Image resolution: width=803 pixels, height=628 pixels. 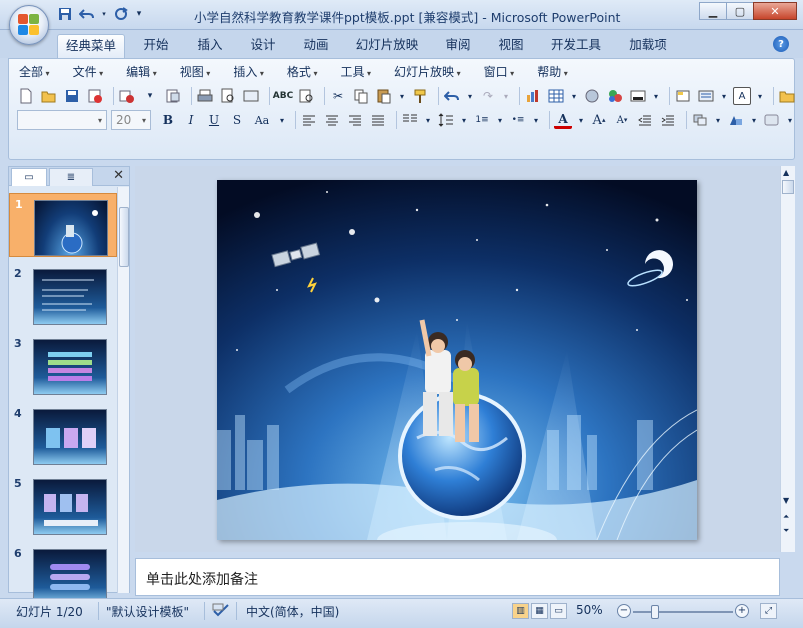 What do you see at coordinates (263, 46) in the screenshot?
I see `tab-design: 设计` at bounding box center [263, 46].